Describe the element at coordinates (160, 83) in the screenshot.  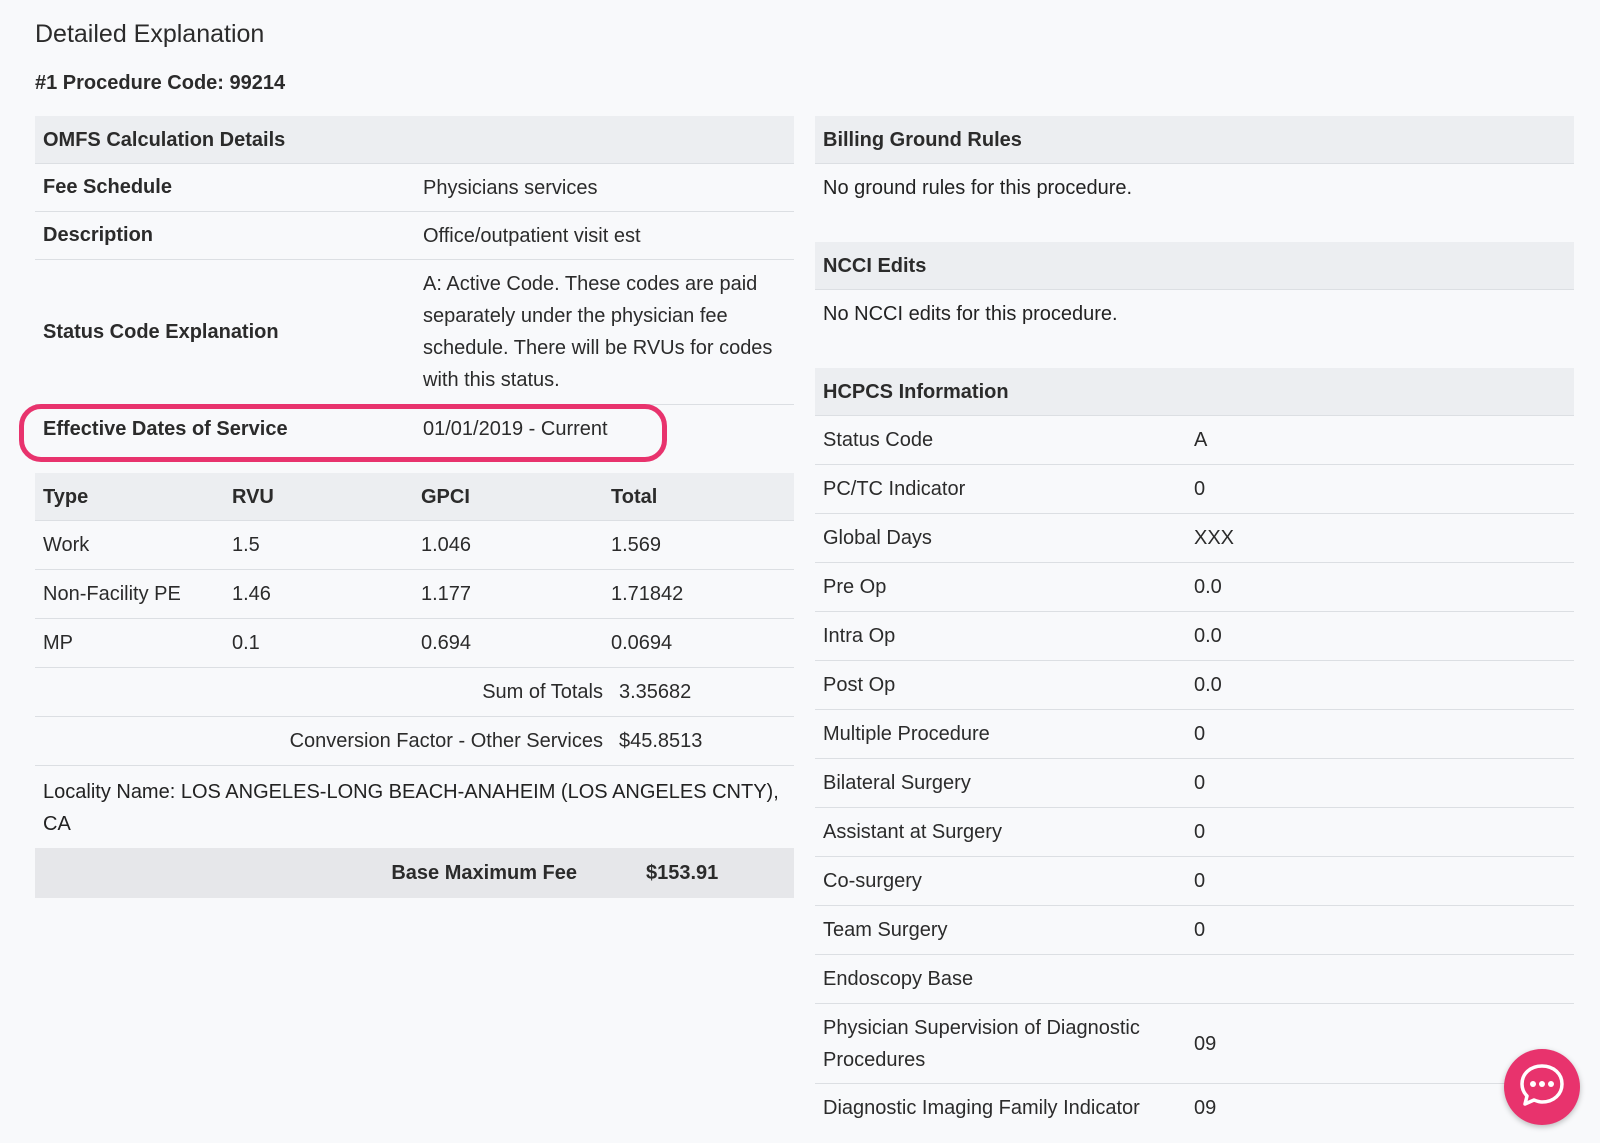
I see `procedure-code-heading: #1 Procedure Code: 99214` at that location.